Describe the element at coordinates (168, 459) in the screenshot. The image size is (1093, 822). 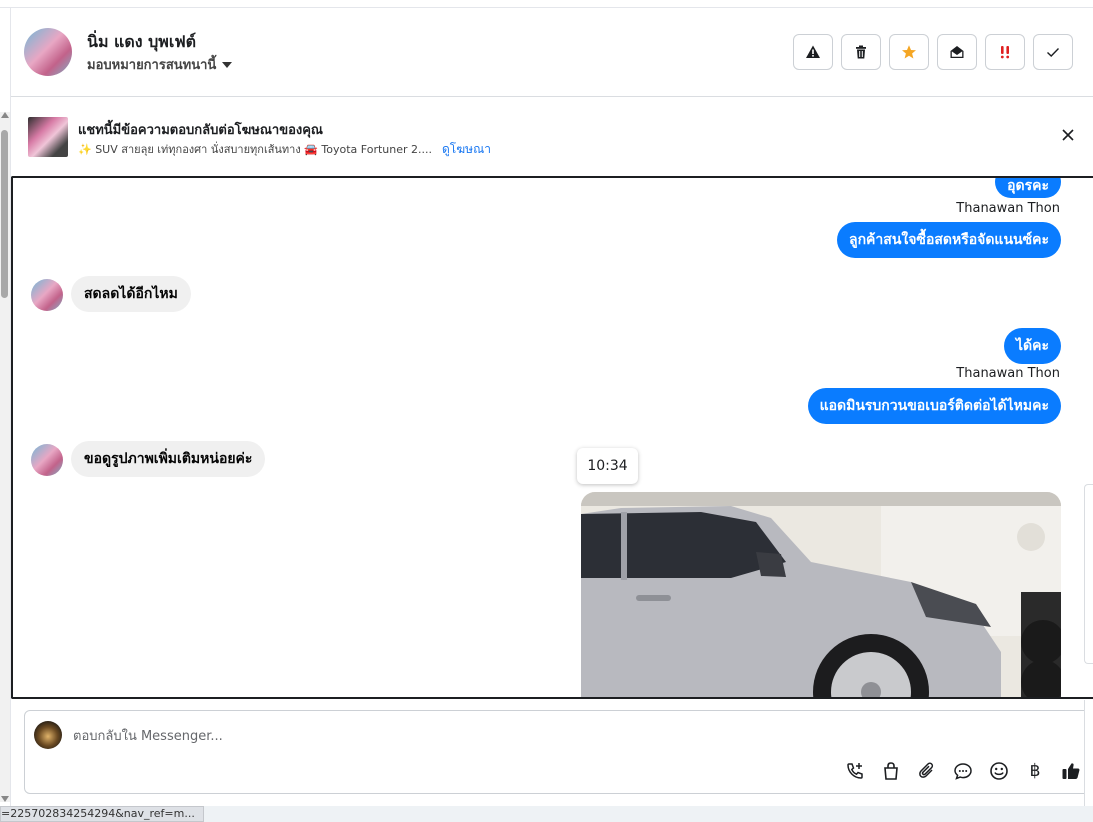
I see `message-in: ขอดูรูปภาพเพิ่มเติมหน่อยค่ะ` at that location.